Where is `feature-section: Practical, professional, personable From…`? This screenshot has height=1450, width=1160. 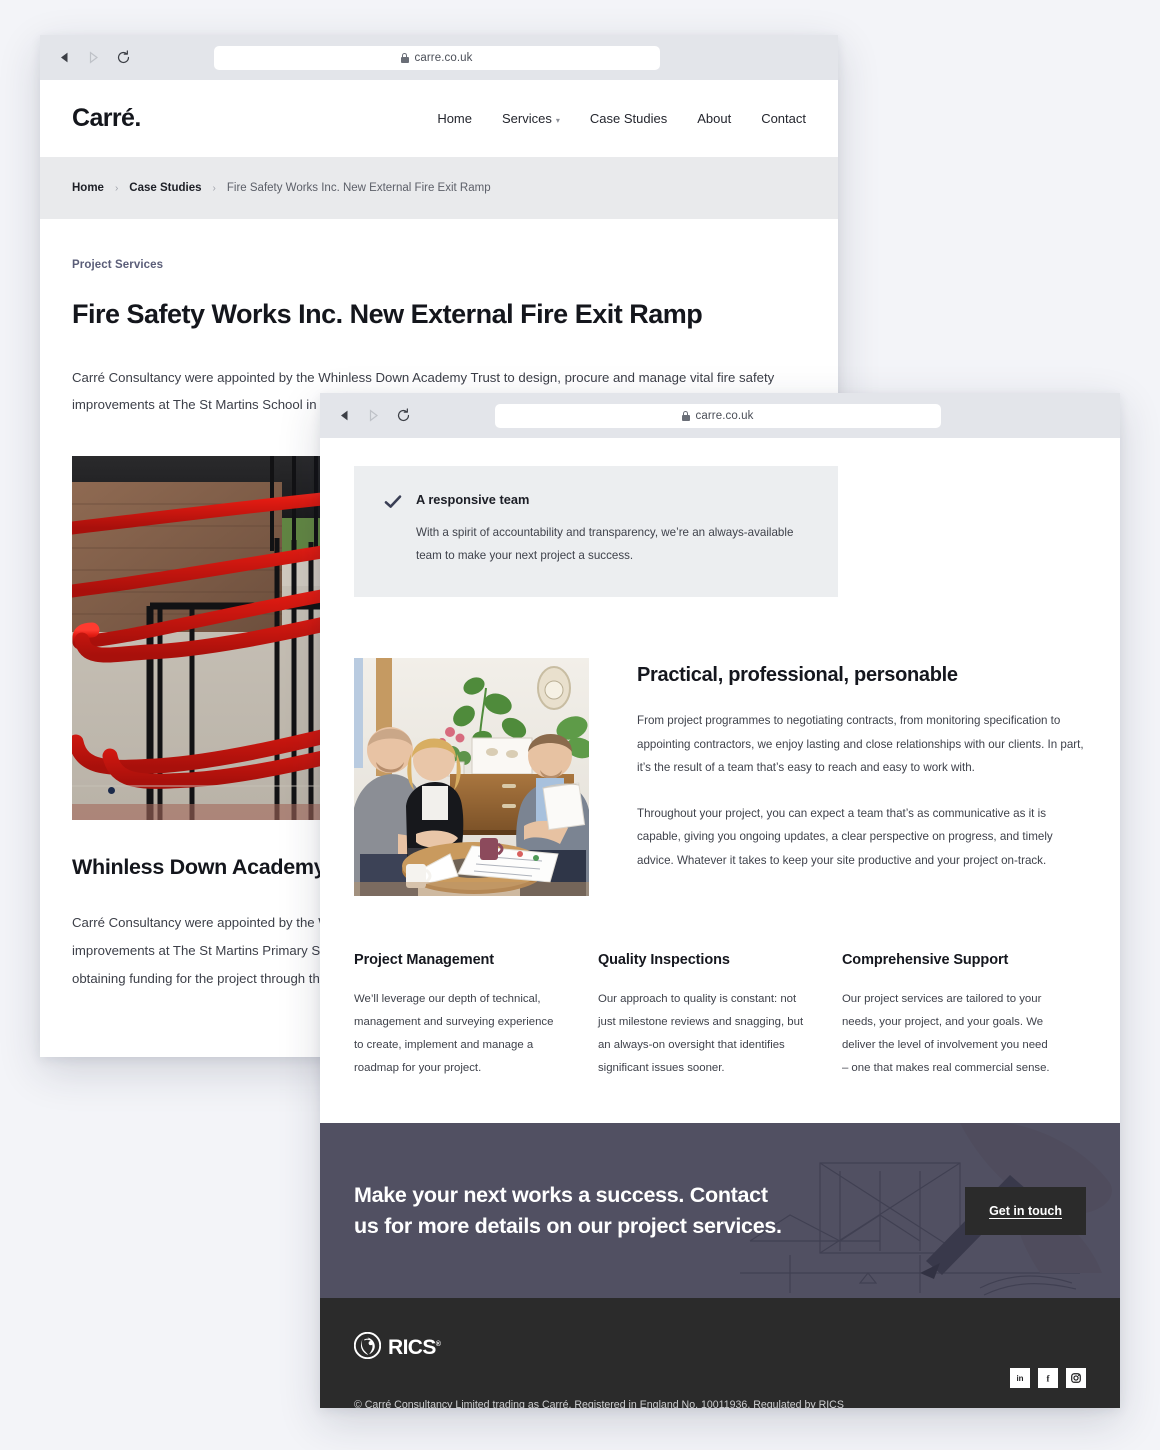
feature-section: Practical, professional, personable From… is located at coordinates (720, 777).